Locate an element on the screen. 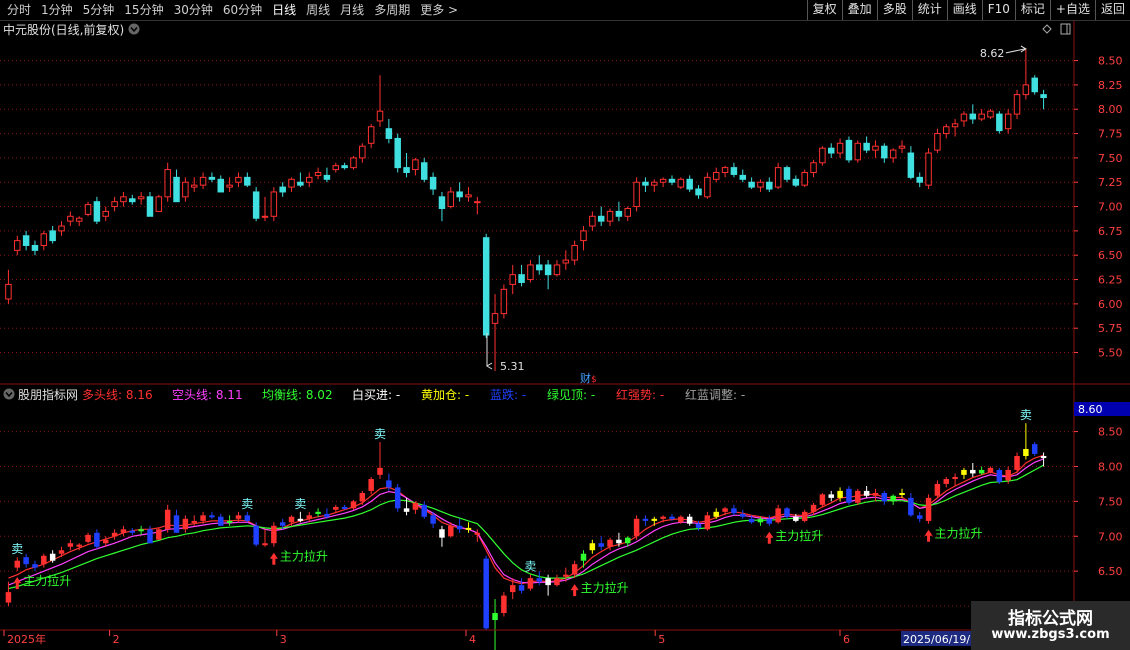 Image resolution: width=1130 pixels, height=650 pixels. legend-value: 8.02 is located at coordinates (317, 395).